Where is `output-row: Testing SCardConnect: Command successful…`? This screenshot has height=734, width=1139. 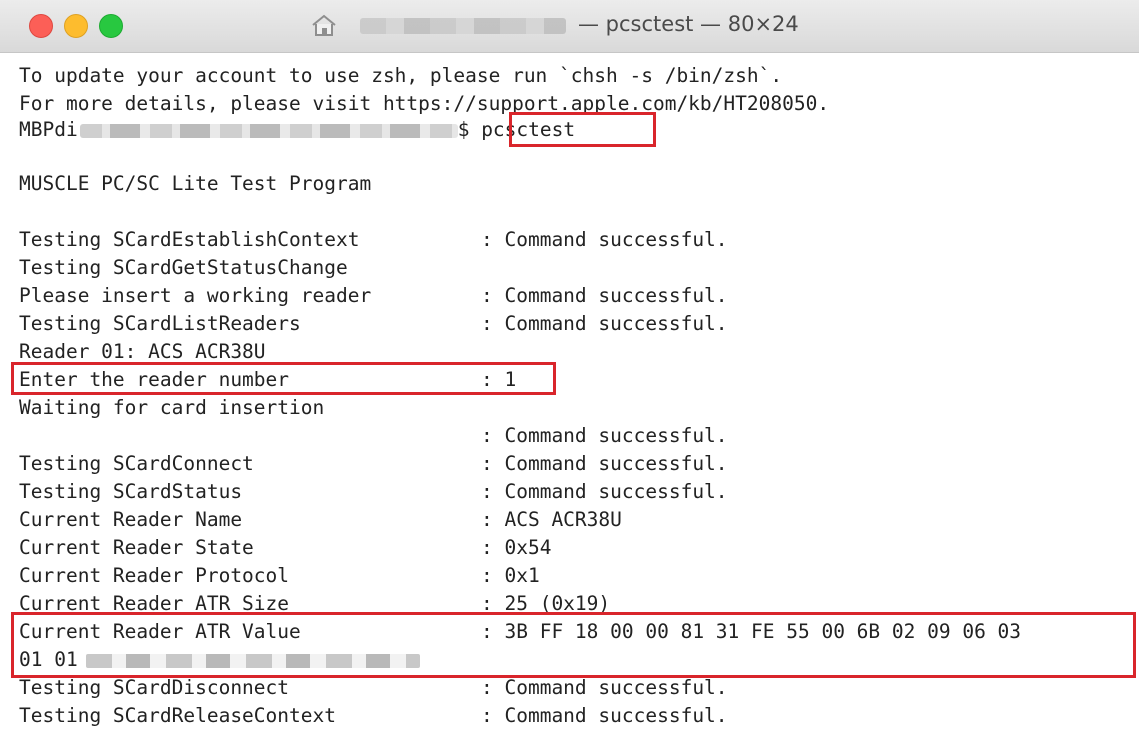 output-row: Testing SCardConnect: Command successful… is located at coordinates (373, 463).